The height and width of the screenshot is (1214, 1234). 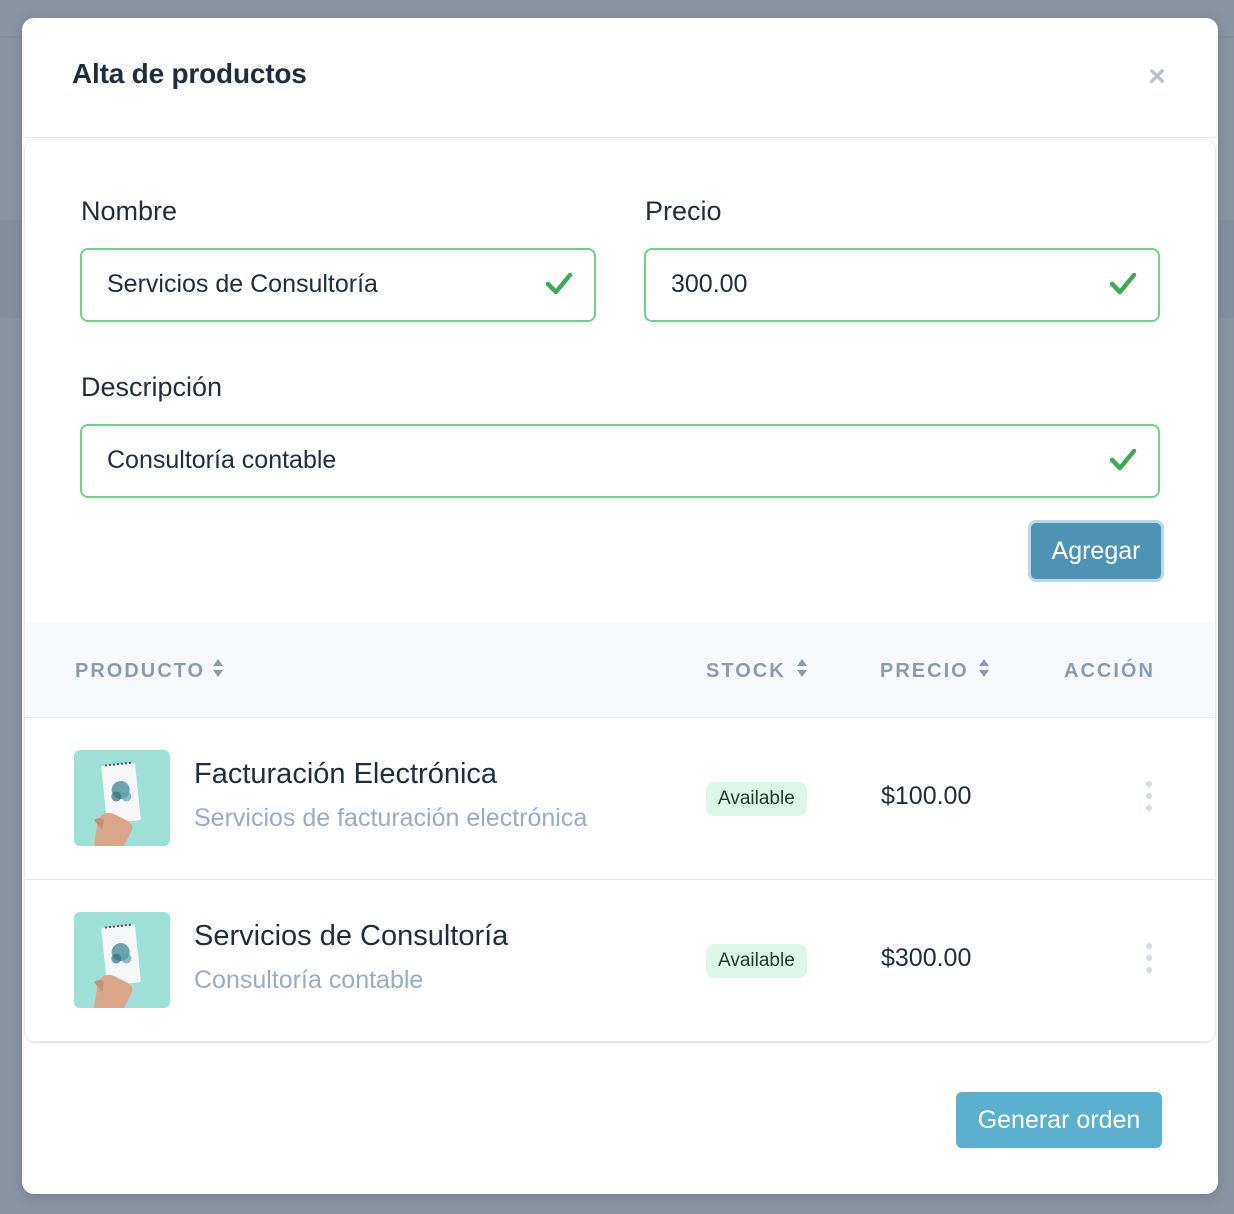 What do you see at coordinates (1059, 1120) in the screenshot?
I see `generar-orden-button: Generar orden` at bounding box center [1059, 1120].